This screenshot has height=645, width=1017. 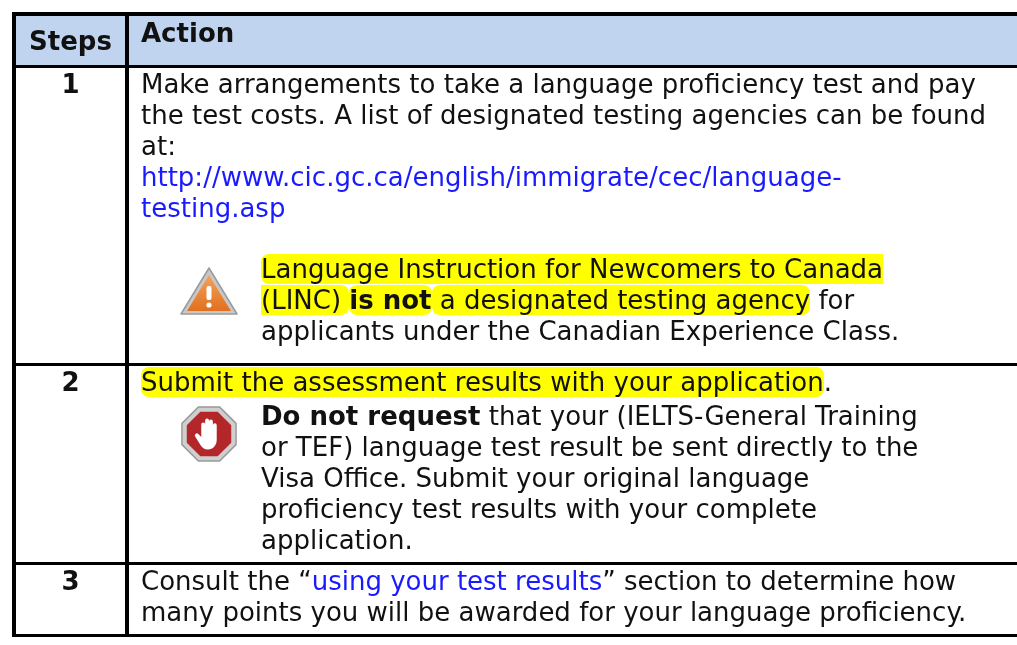 I want to click on warning-icon, so click(x=209, y=292).